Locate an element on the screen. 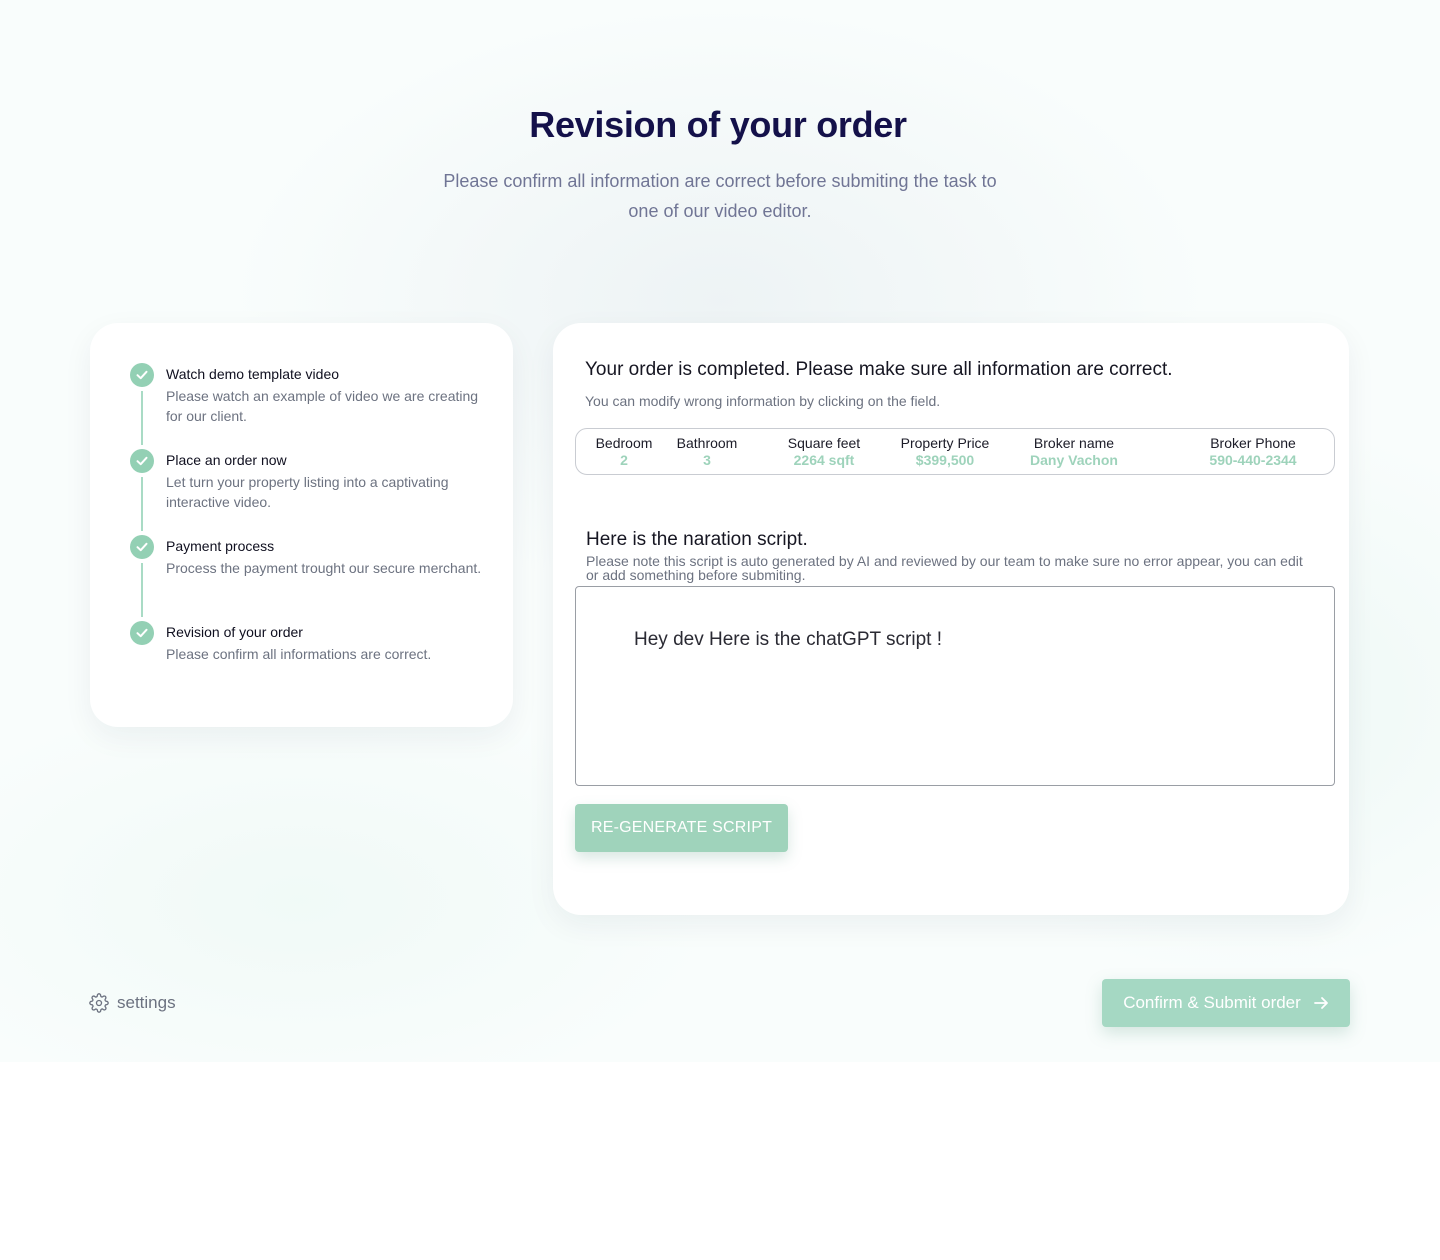  confirm-submit-button: Confirm & Submit order is located at coordinates (1226, 1003).